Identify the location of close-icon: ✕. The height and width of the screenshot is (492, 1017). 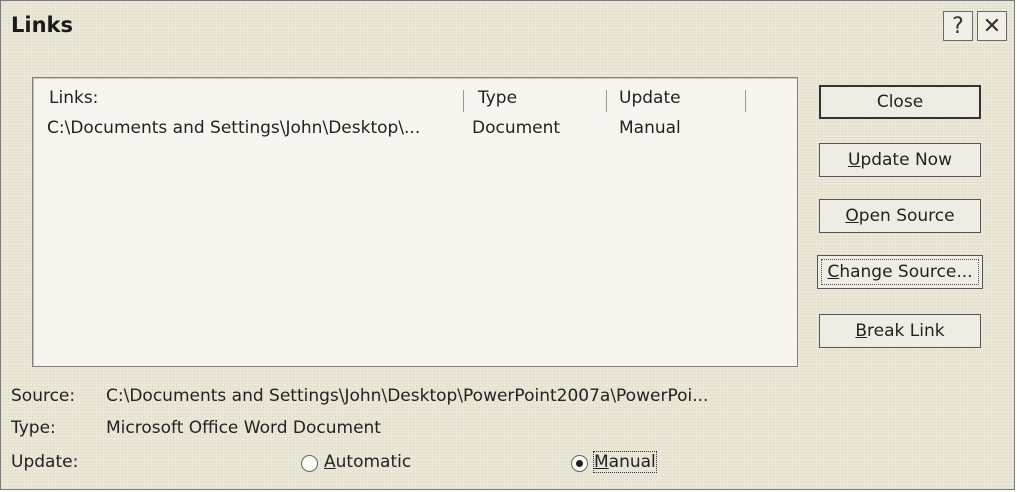
(992, 26).